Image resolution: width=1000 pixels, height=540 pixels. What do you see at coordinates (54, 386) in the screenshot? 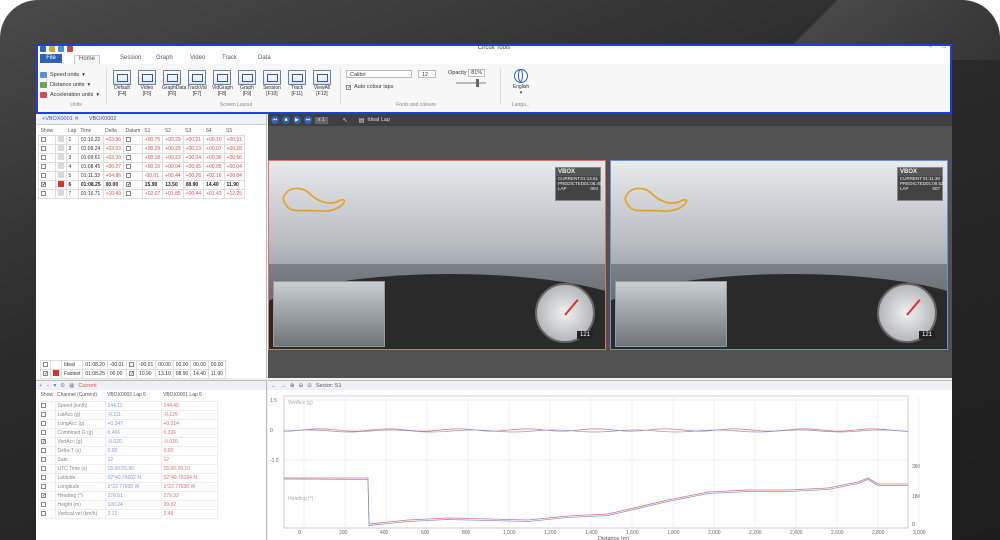
I see `filter-icon: ▾` at bounding box center [54, 386].